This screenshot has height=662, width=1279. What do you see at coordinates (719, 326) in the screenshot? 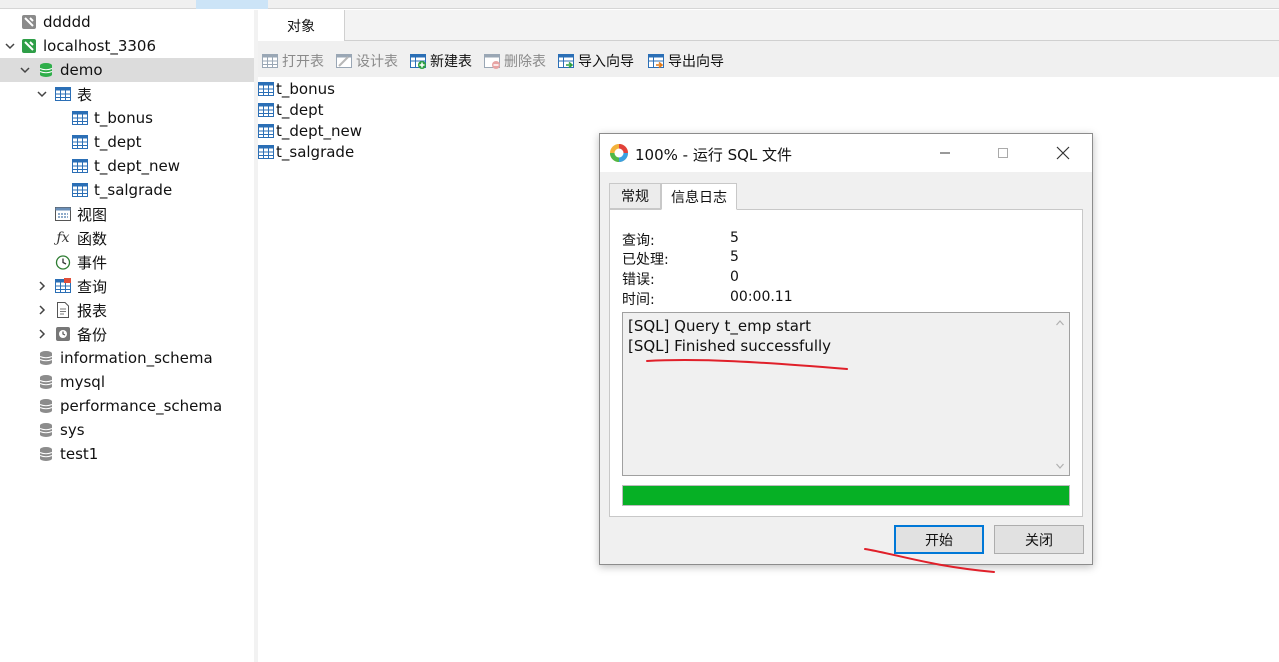
I see `log-line: [SQL] Query t_emp start` at bounding box center [719, 326].